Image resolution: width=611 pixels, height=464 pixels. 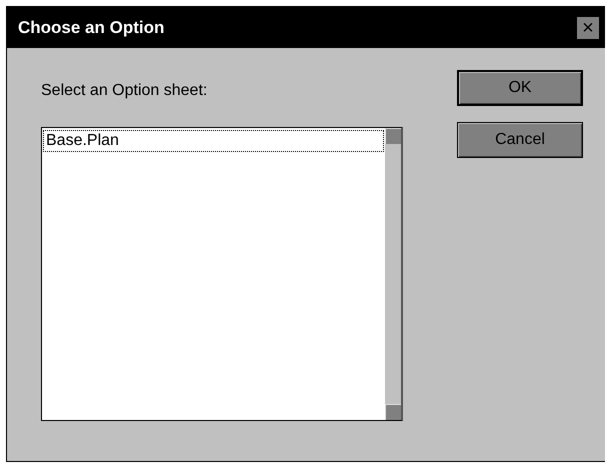 What do you see at coordinates (124, 91) in the screenshot?
I see `prompt-label: Select an Option sheet:` at bounding box center [124, 91].